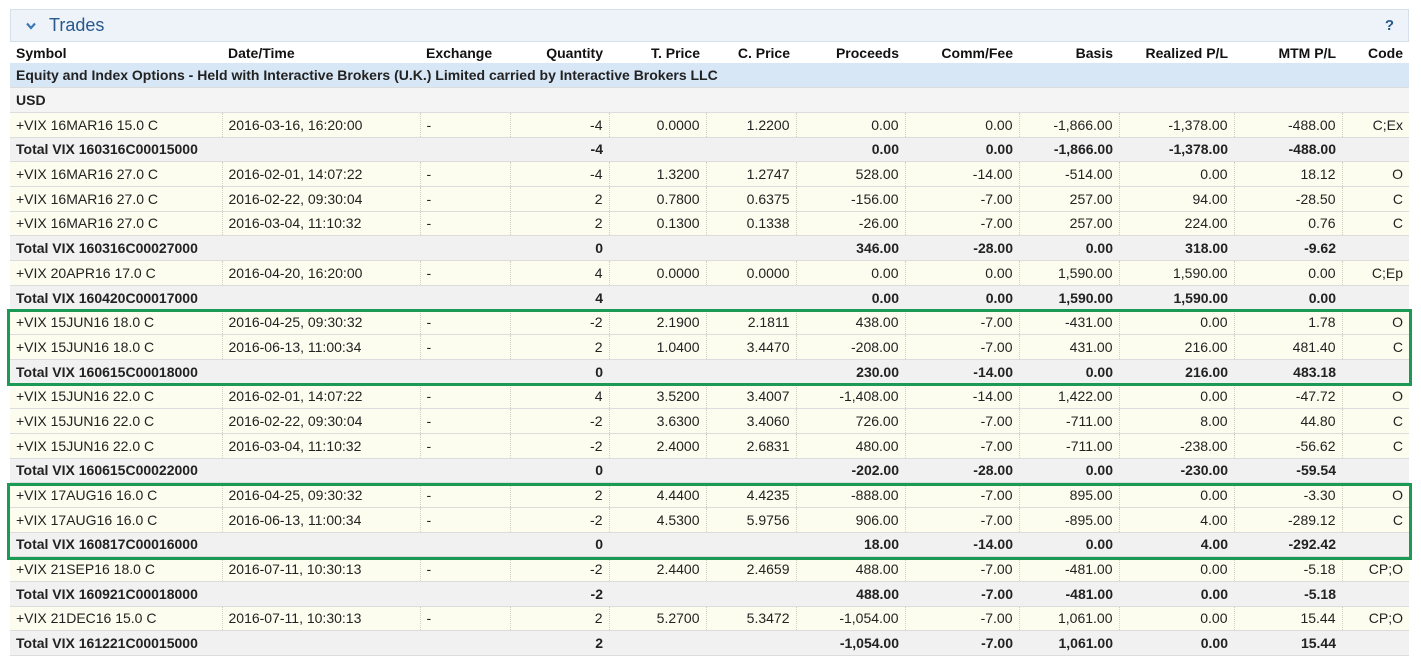 This screenshot has height=666, width=1421. Describe the element at coordinates (658, 446) in the screenshot. I see `cell-t-price: 2.4000` at that location.